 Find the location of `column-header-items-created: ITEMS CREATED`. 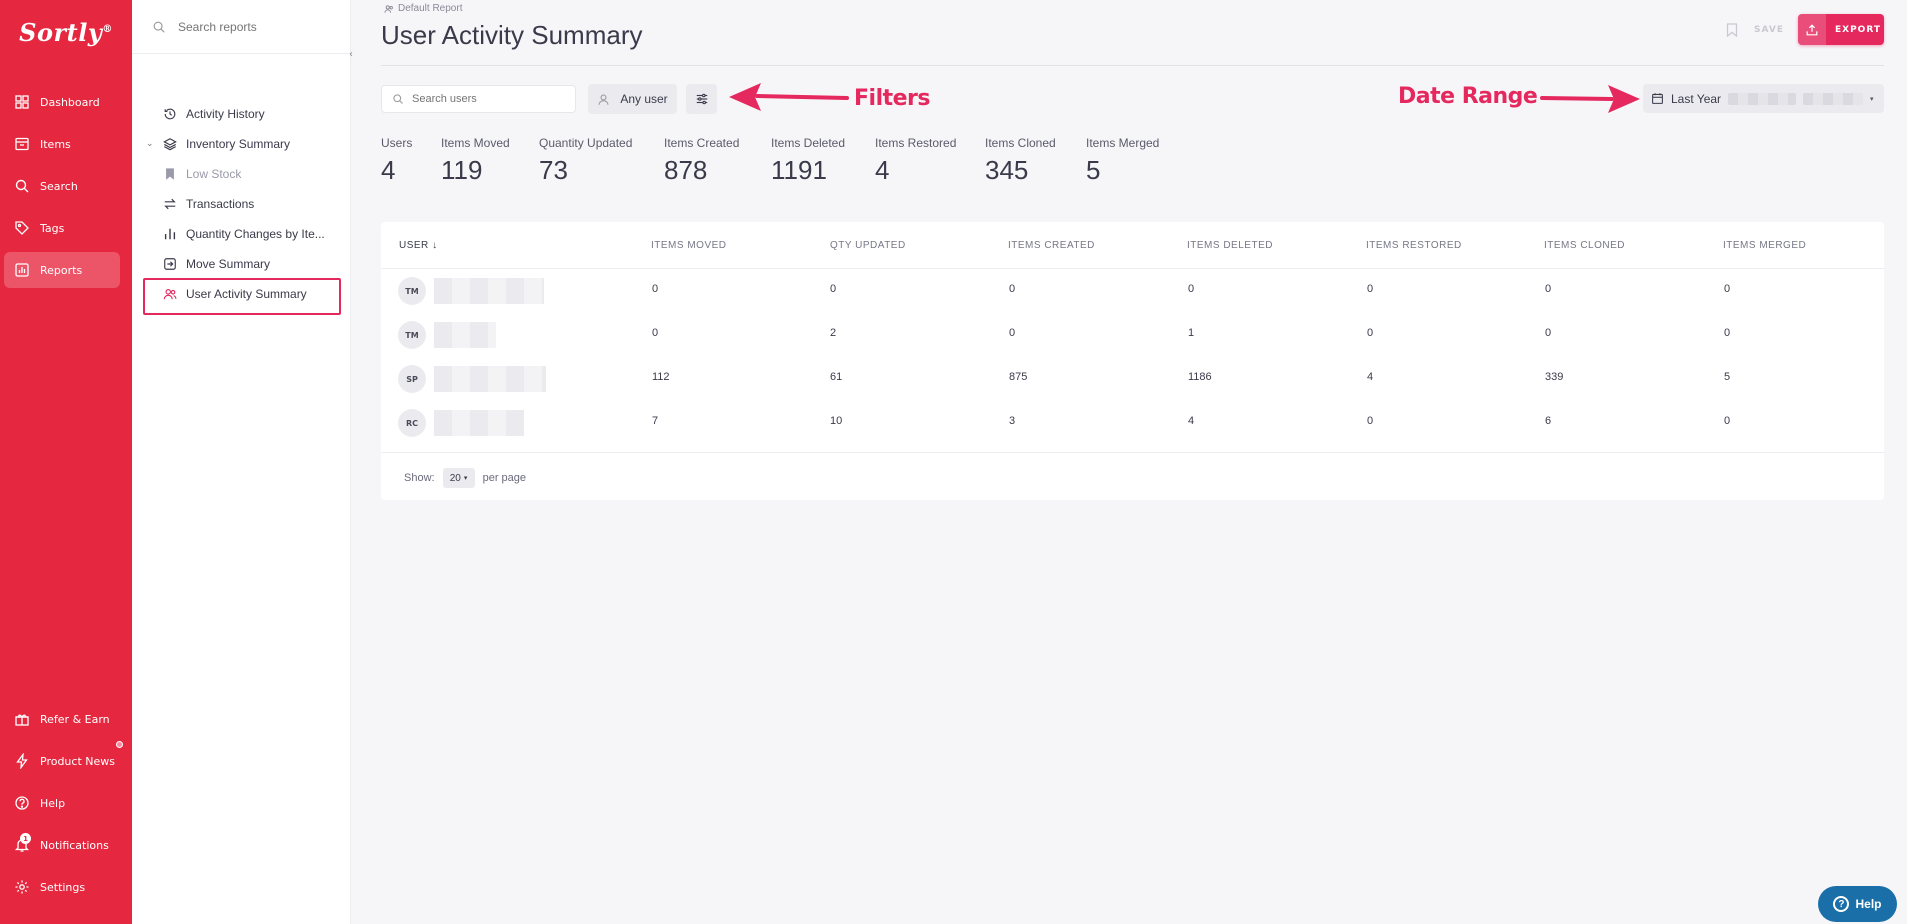

column-header-items-created: ITEMS CREATED is located at coordinates (1051, 245).